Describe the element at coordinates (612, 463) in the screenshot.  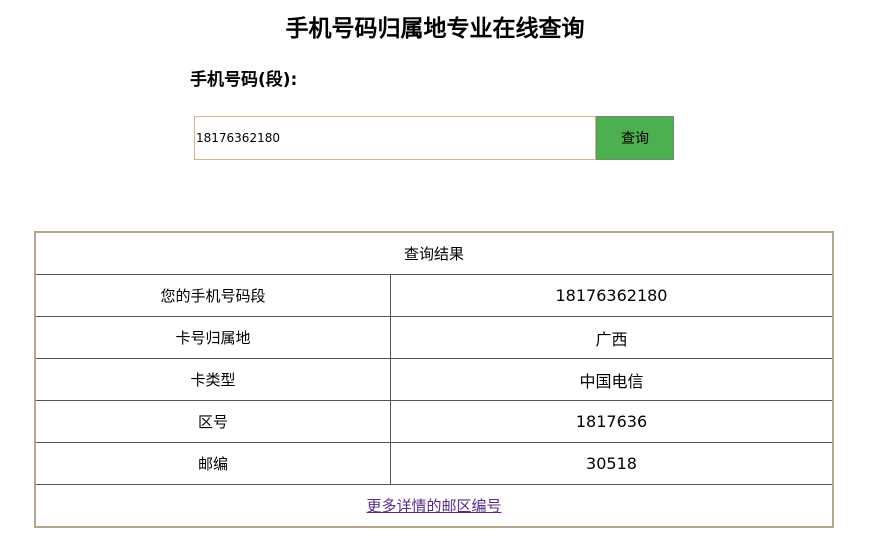
I see `row-value-postcode: 30518` at that location.